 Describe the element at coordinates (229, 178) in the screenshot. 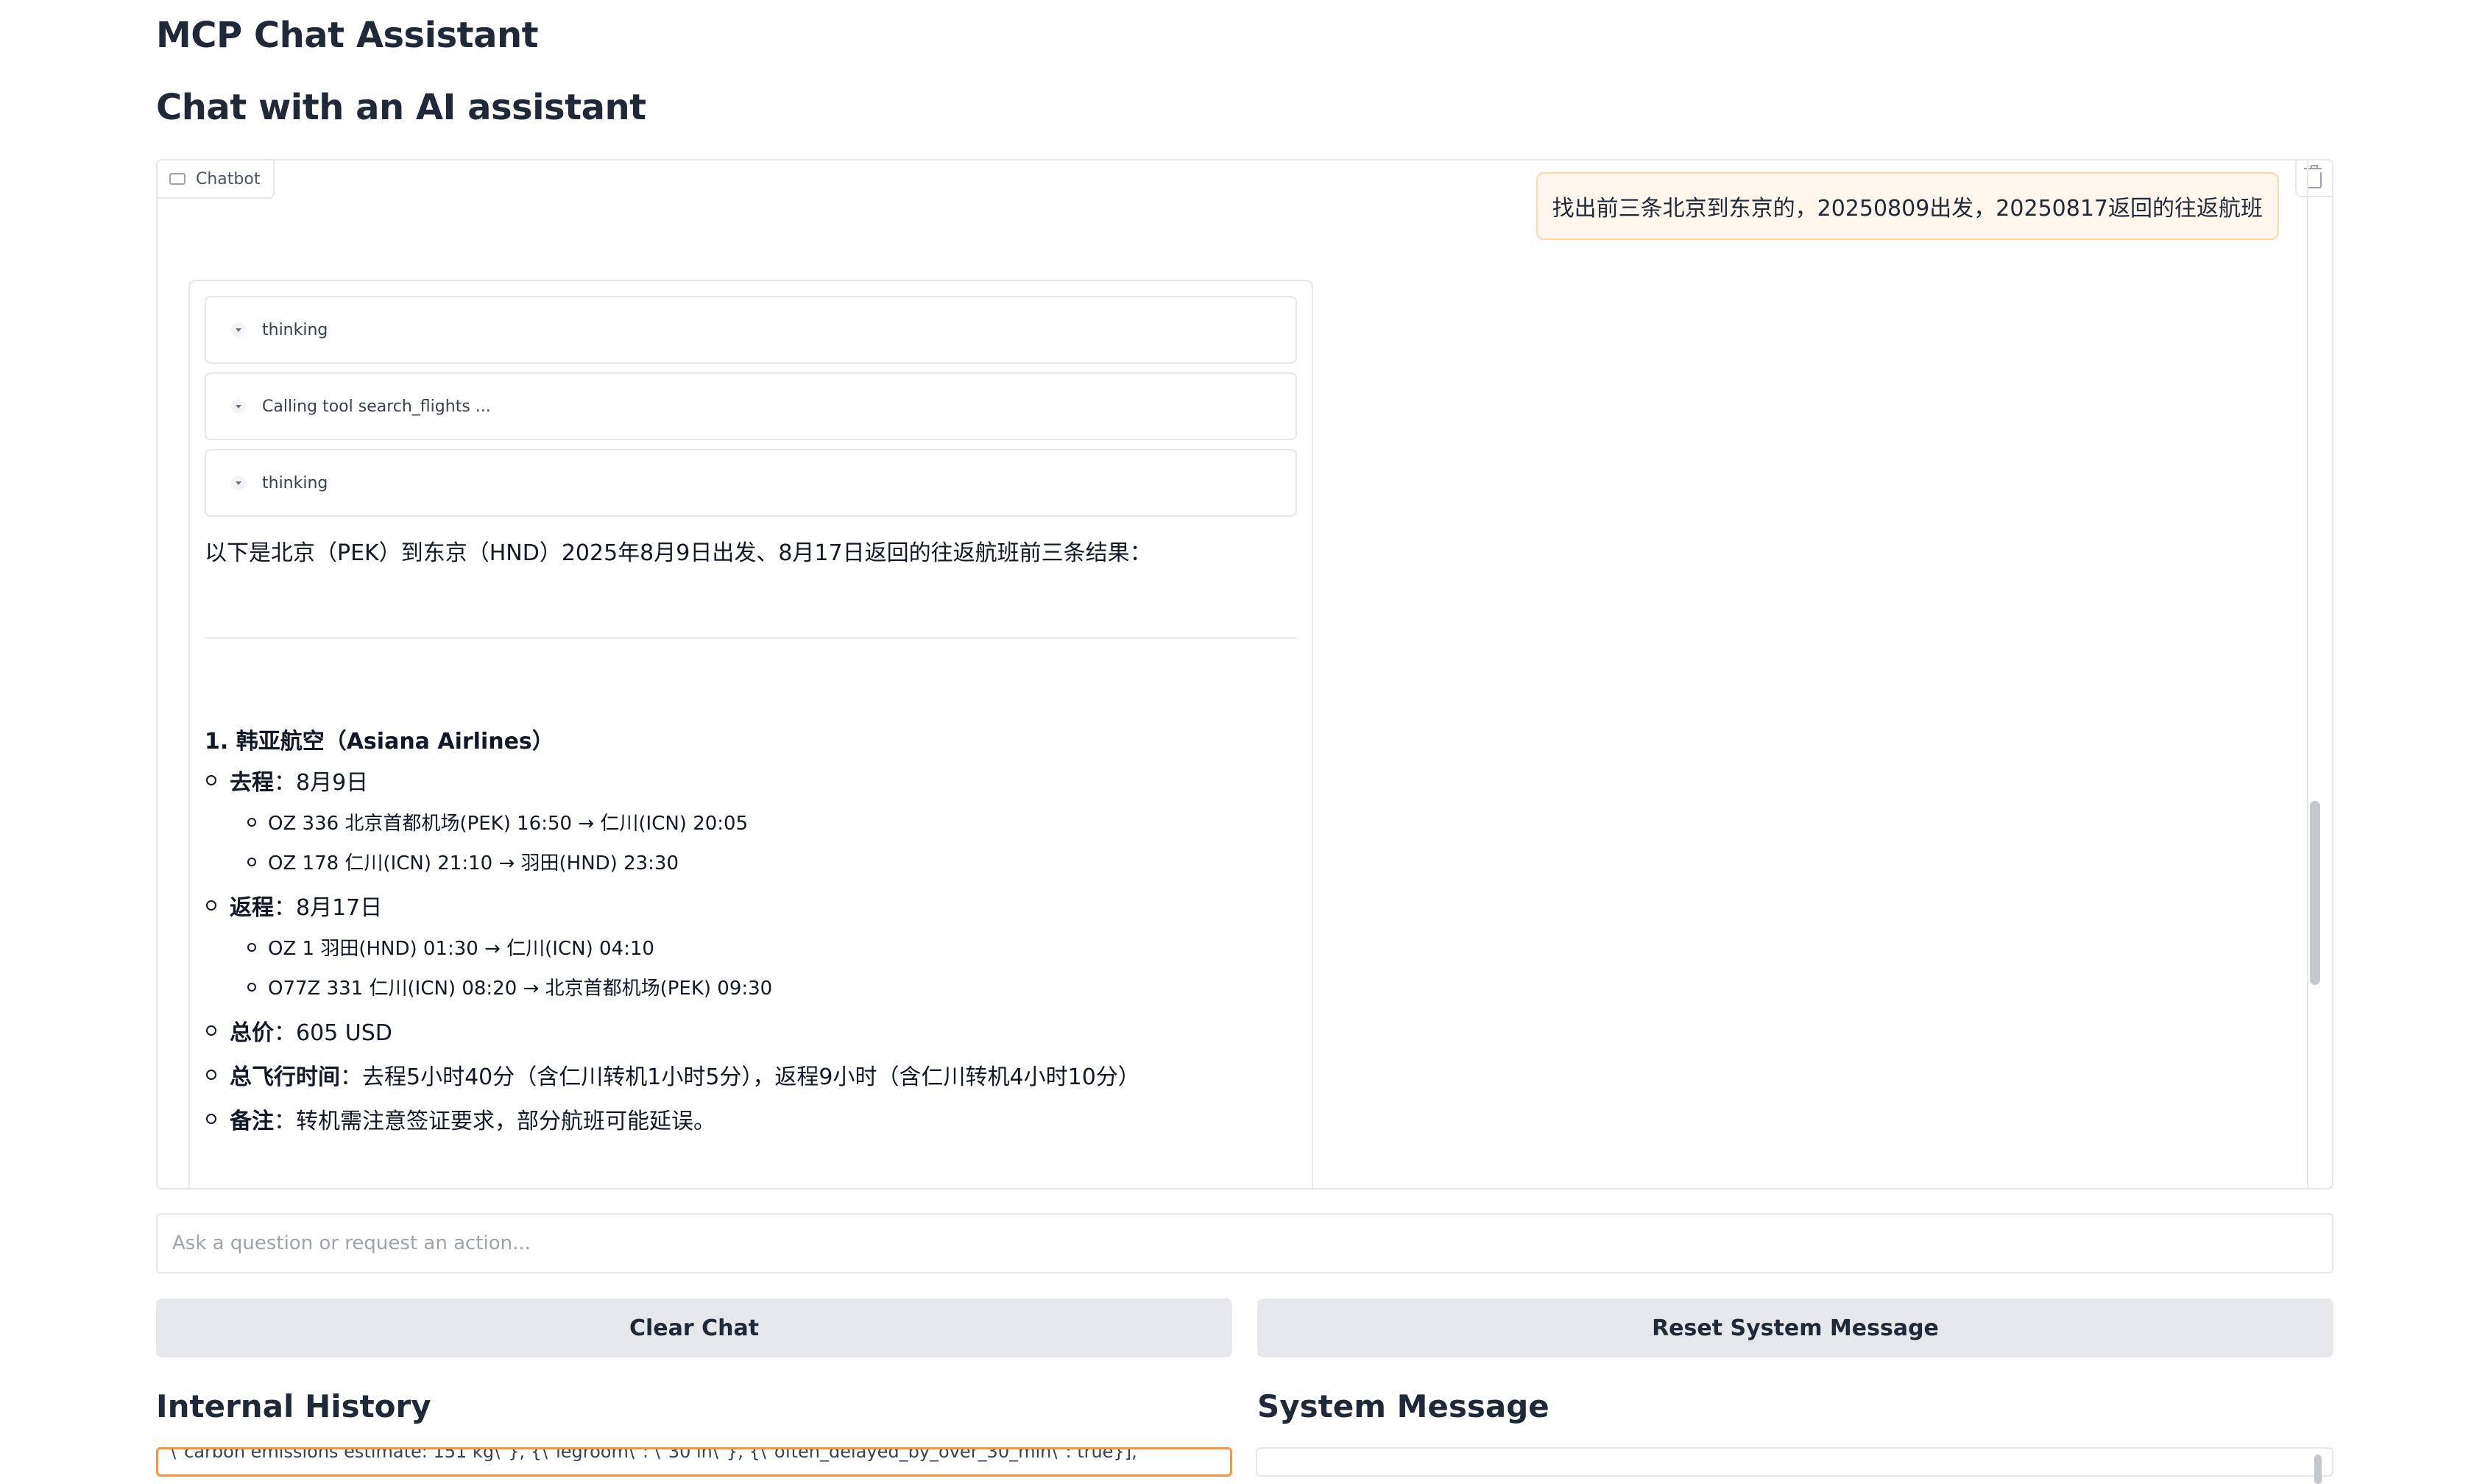

I see `chatbot-label-text: Chatbot` at that location.